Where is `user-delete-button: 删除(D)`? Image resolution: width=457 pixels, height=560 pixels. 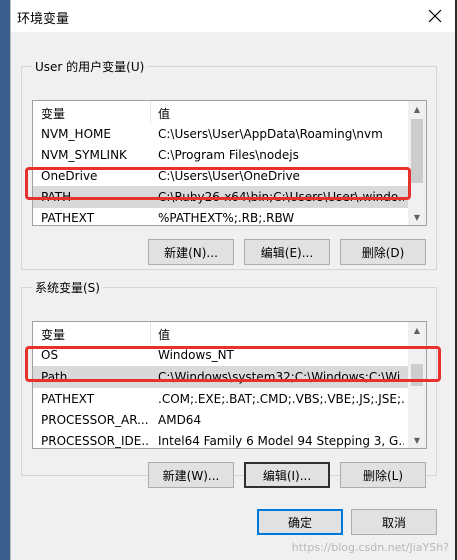
user-delete-button: 删除(D) is located at coordinates (383, 252).